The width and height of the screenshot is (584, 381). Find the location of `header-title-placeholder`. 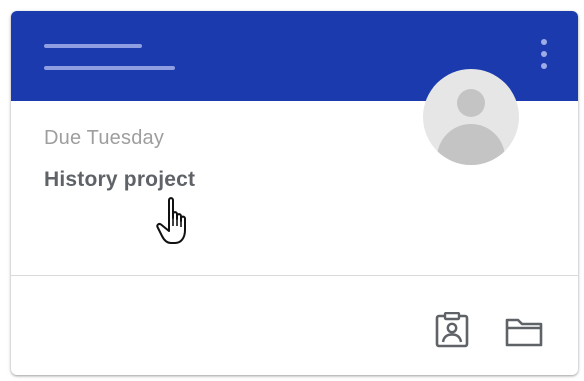

header-title-placeholder is located at coordinates (93, 46).